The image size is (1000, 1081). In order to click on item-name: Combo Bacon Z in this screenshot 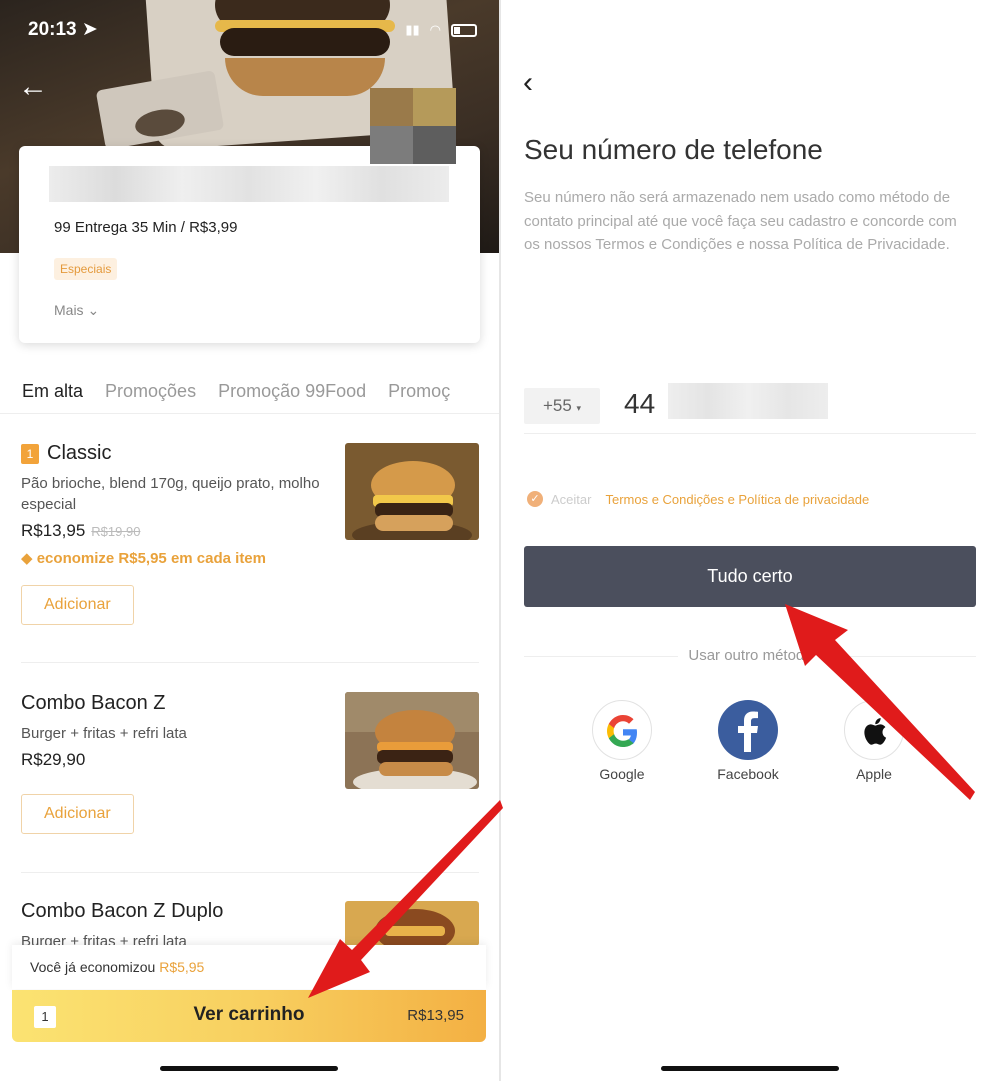, I will do `click(93, 703)`.